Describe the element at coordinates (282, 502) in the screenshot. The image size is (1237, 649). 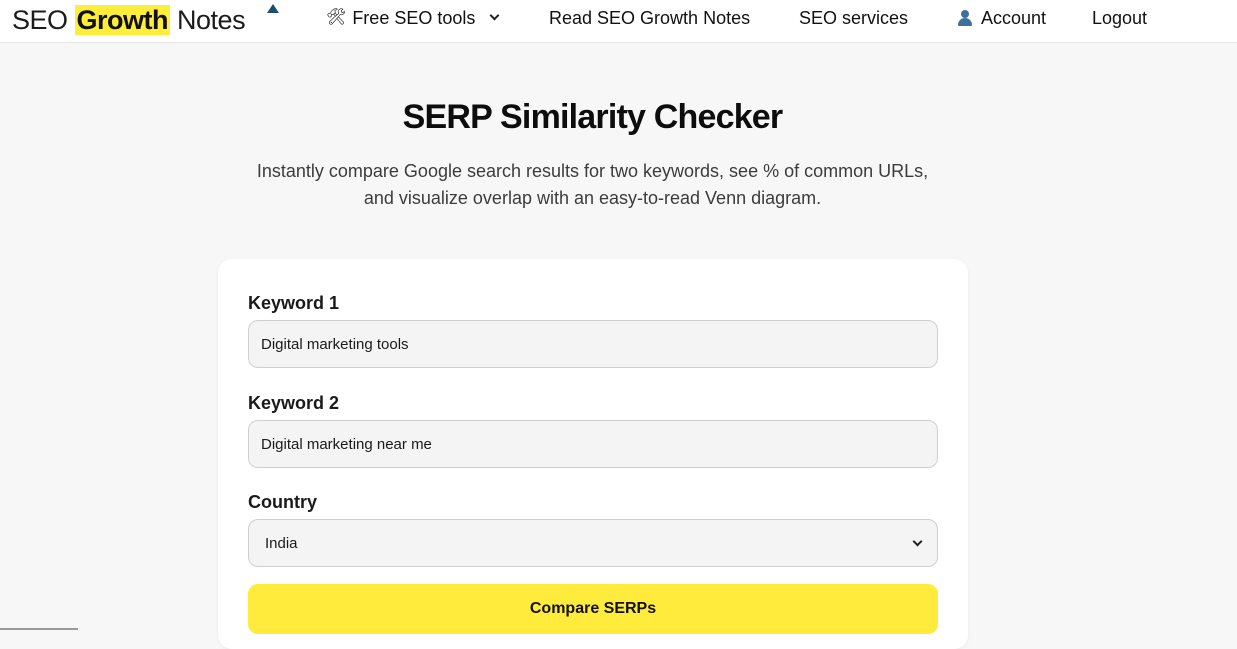
I see `country-label: Country` at that location.